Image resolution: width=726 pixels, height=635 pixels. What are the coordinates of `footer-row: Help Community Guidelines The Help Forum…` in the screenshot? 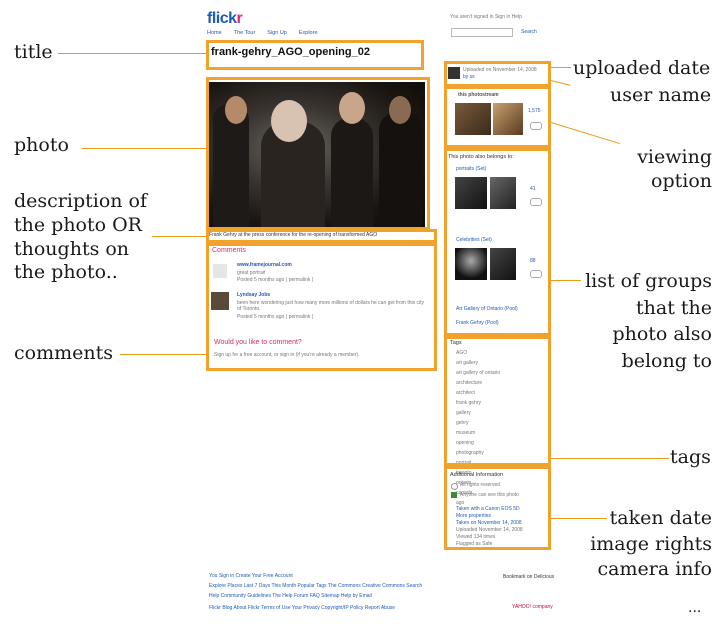 It's located at (324, 596).